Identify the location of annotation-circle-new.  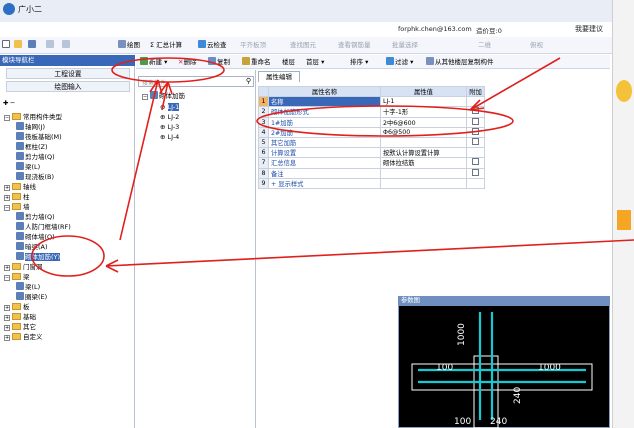
(168, 70).